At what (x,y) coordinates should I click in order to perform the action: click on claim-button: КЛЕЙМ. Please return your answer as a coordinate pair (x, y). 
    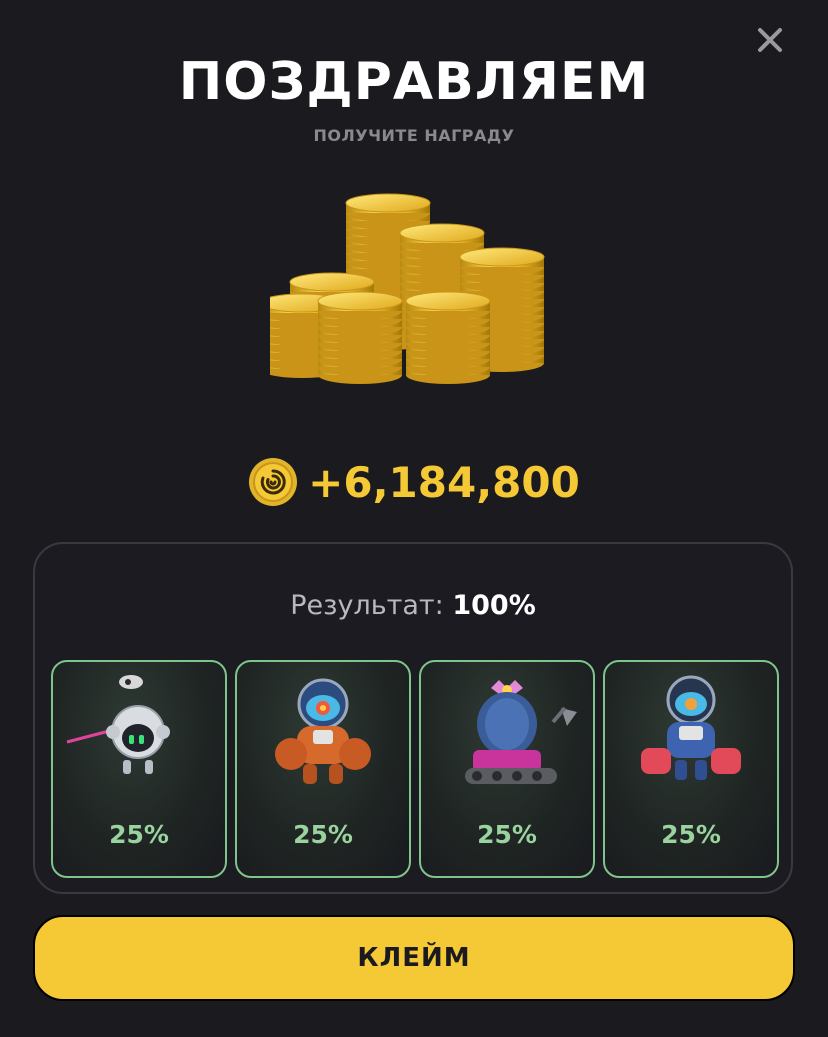
    Looking at the image, I should click on (414, 958).